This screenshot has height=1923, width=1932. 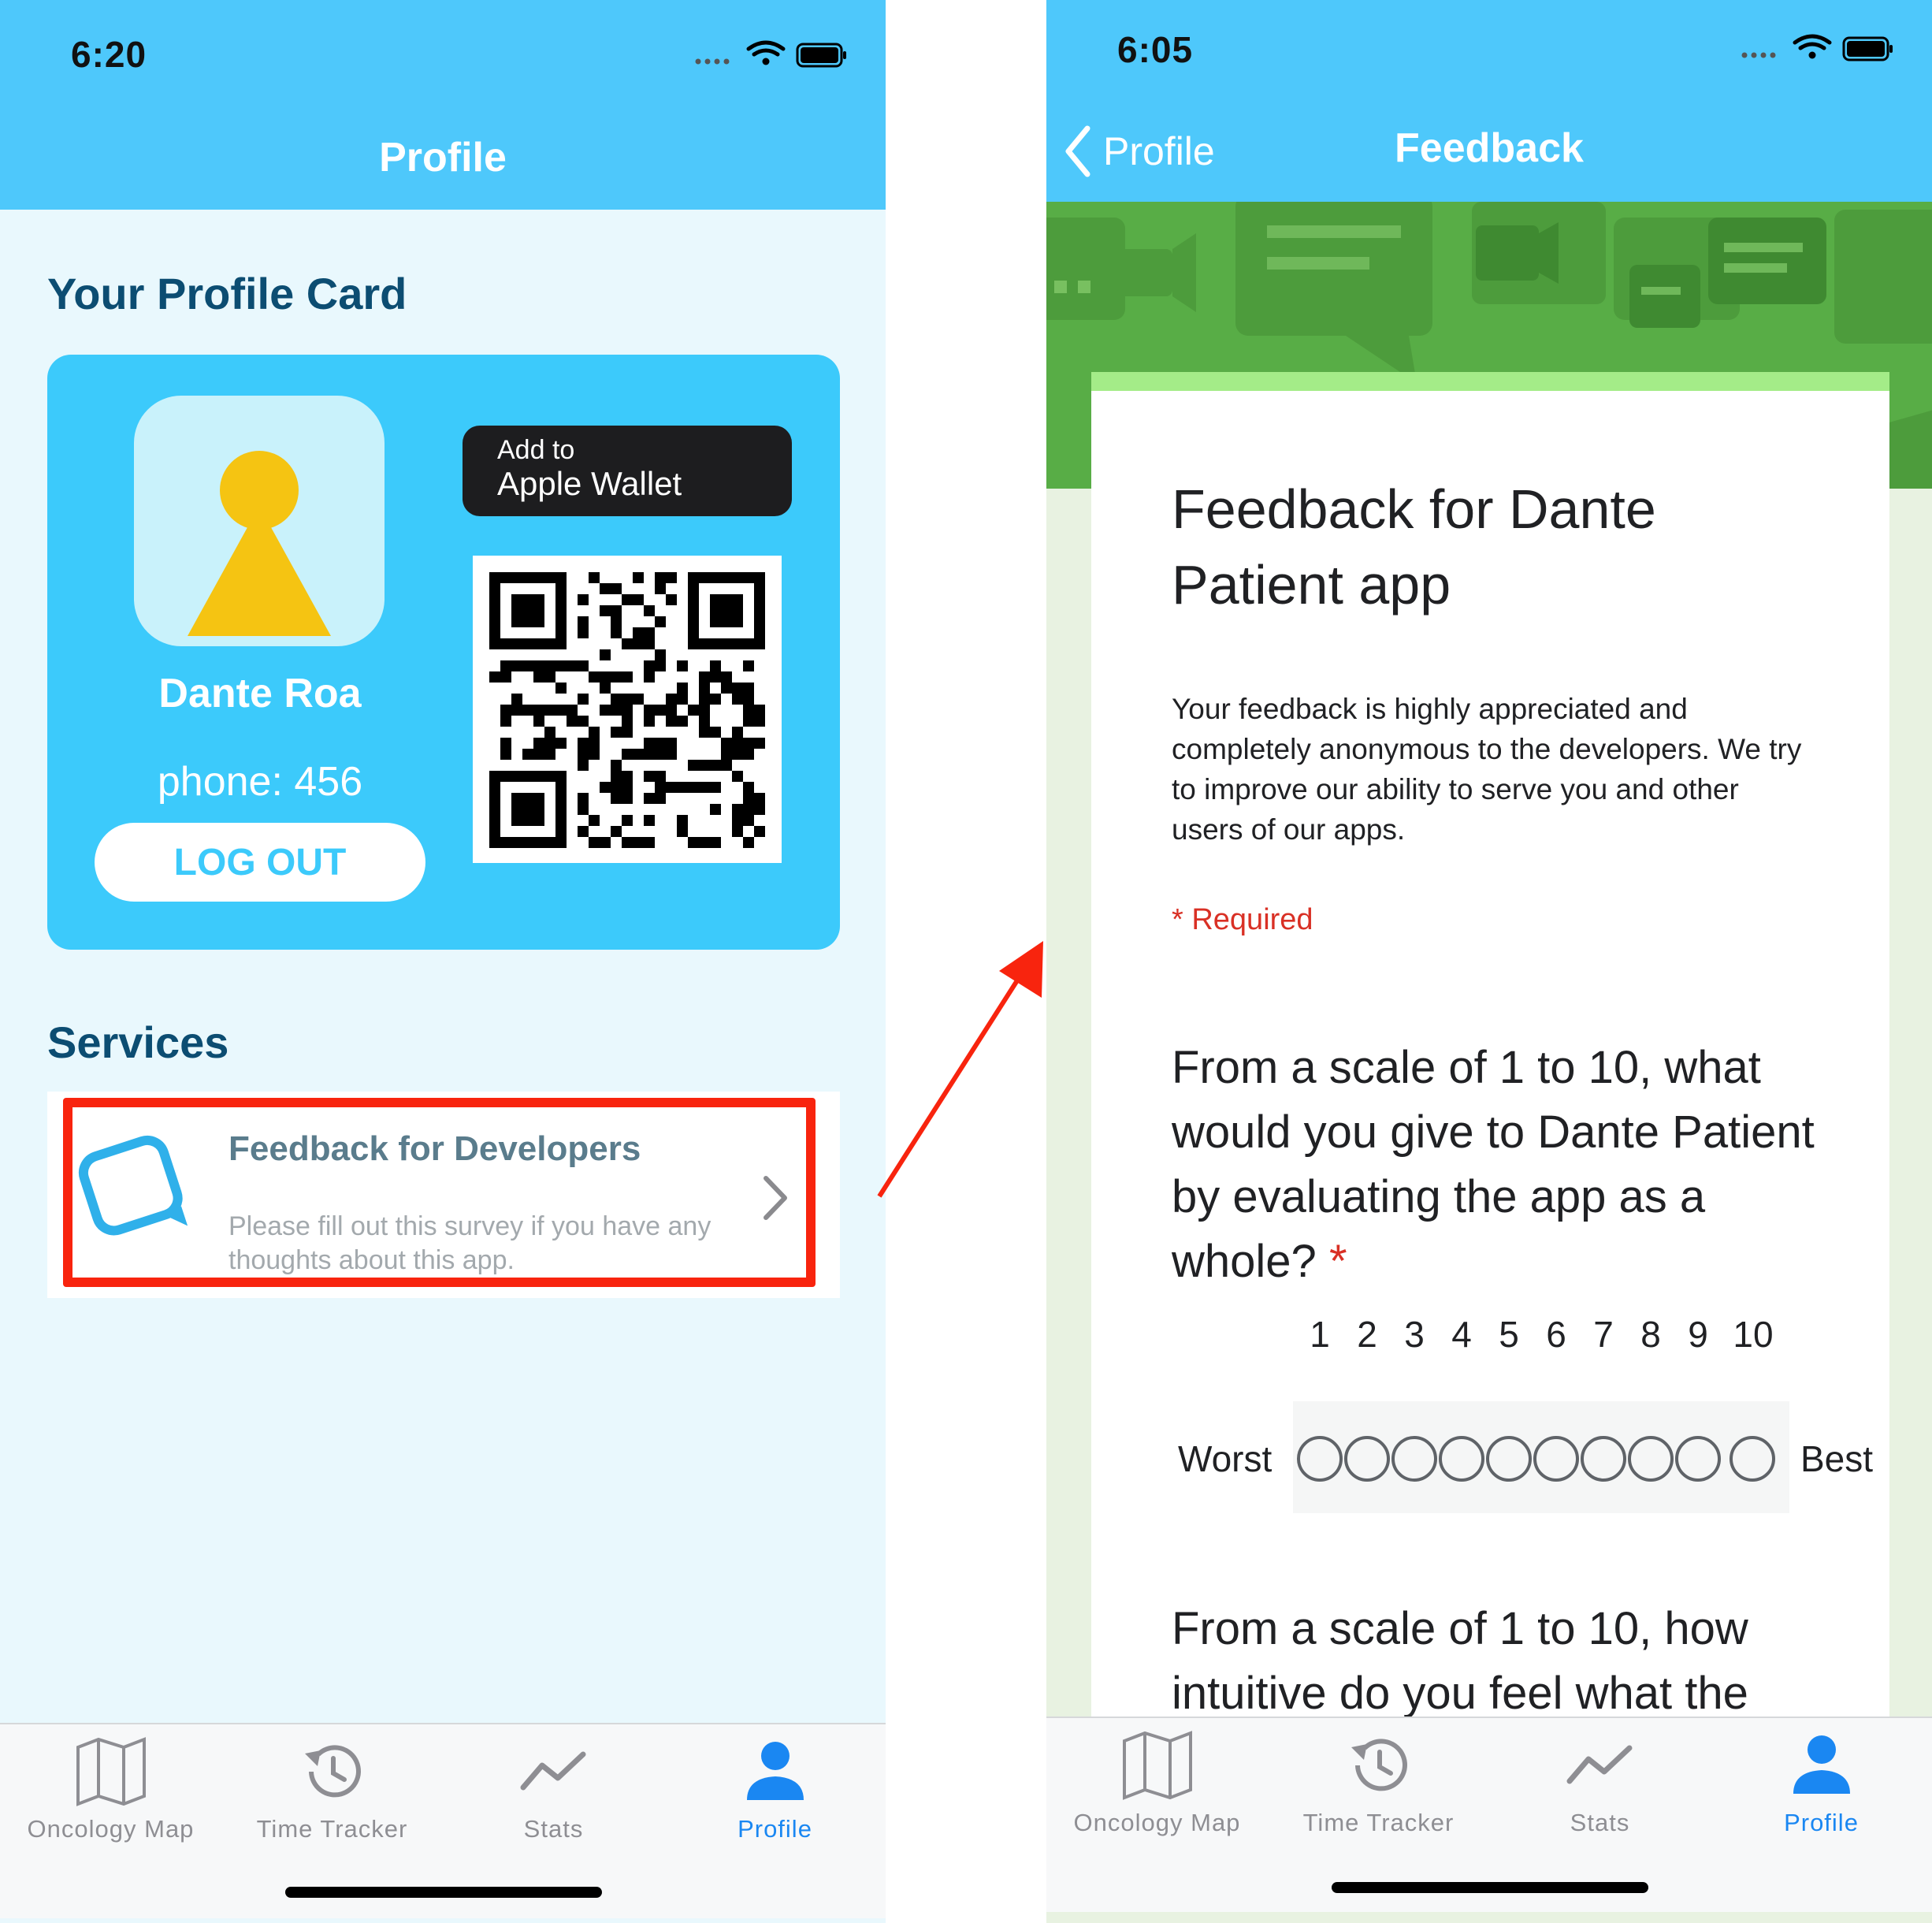 What do you see at coordinates (960, 1069) in the screenshot?
I see `annotation-arrow` at bounding box center [960, 1069].